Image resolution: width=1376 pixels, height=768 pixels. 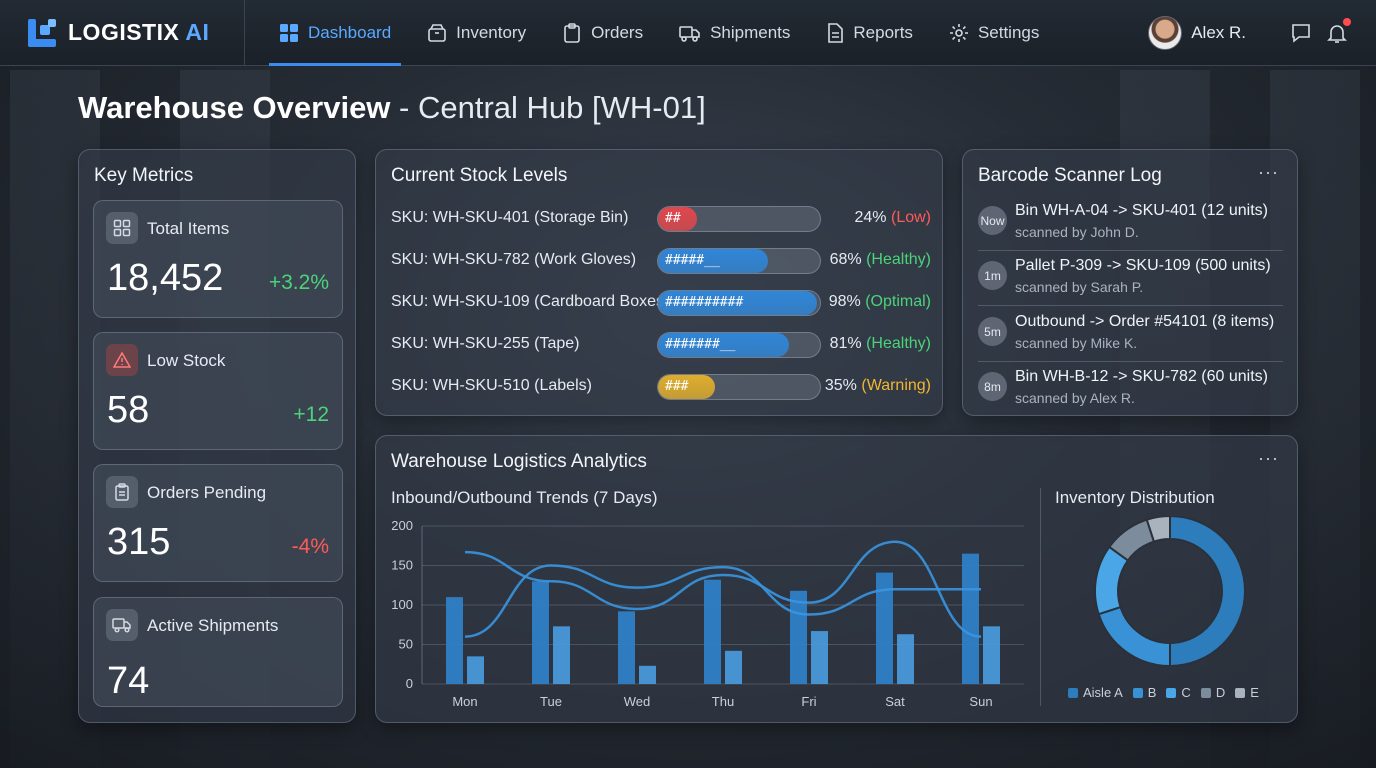 I want to click on notifications-button, so click(x=1338, y=31).